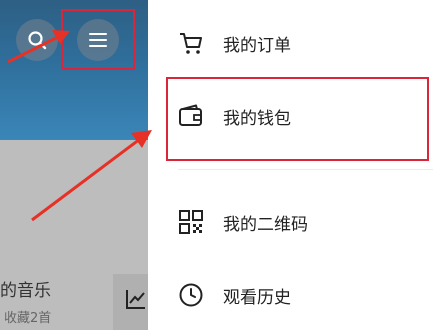  Describe the element at coordinates (136, 299) in the screenshot. I see `chart-icon` at that location.